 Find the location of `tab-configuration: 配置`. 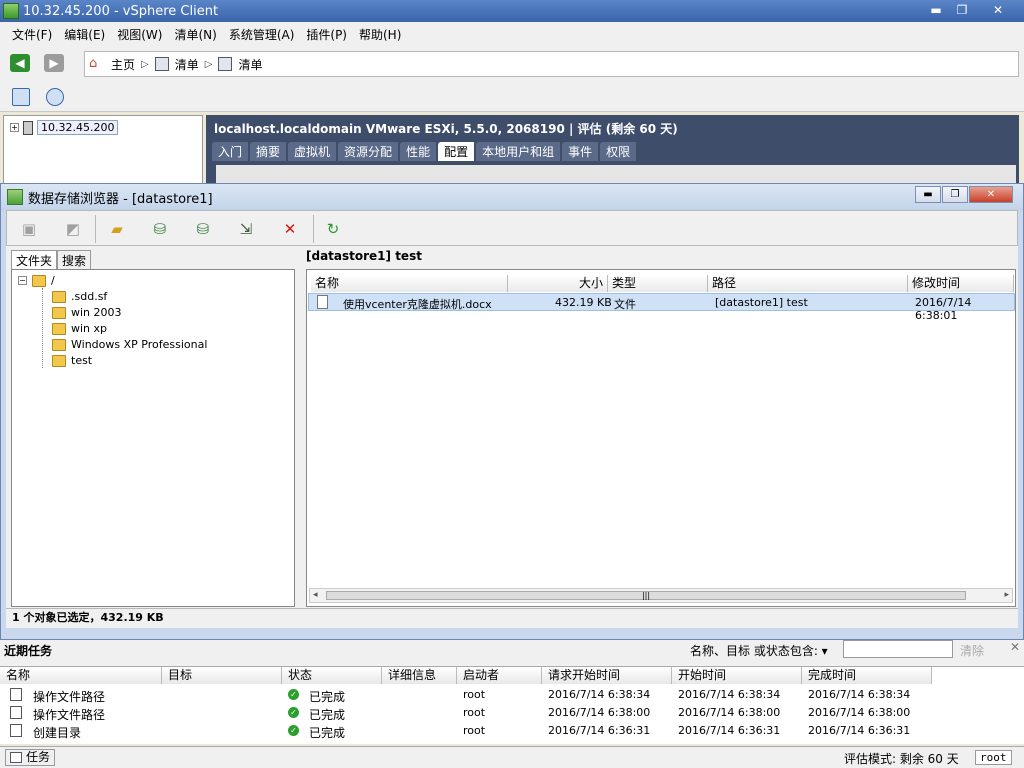

tab-configuration: 配置 is located at coordinates (456, 151).